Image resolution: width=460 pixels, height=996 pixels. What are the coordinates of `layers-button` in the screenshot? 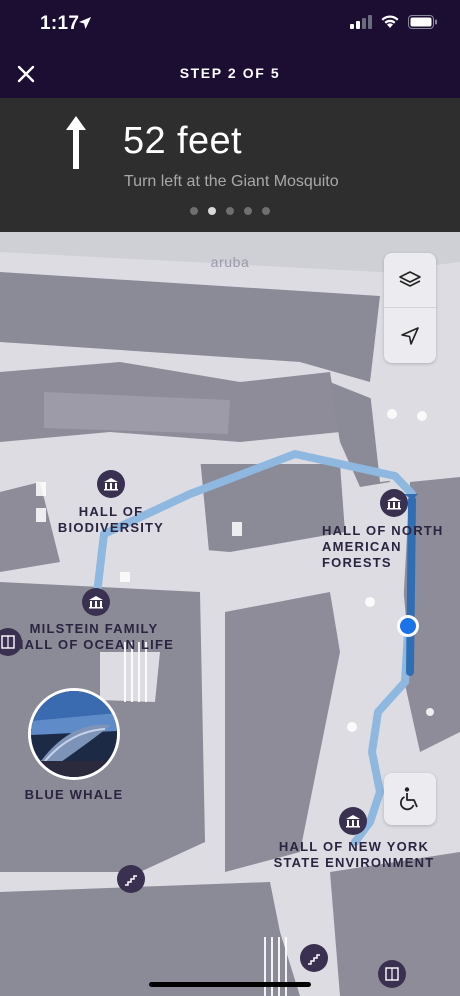 It's located at (410, 280).